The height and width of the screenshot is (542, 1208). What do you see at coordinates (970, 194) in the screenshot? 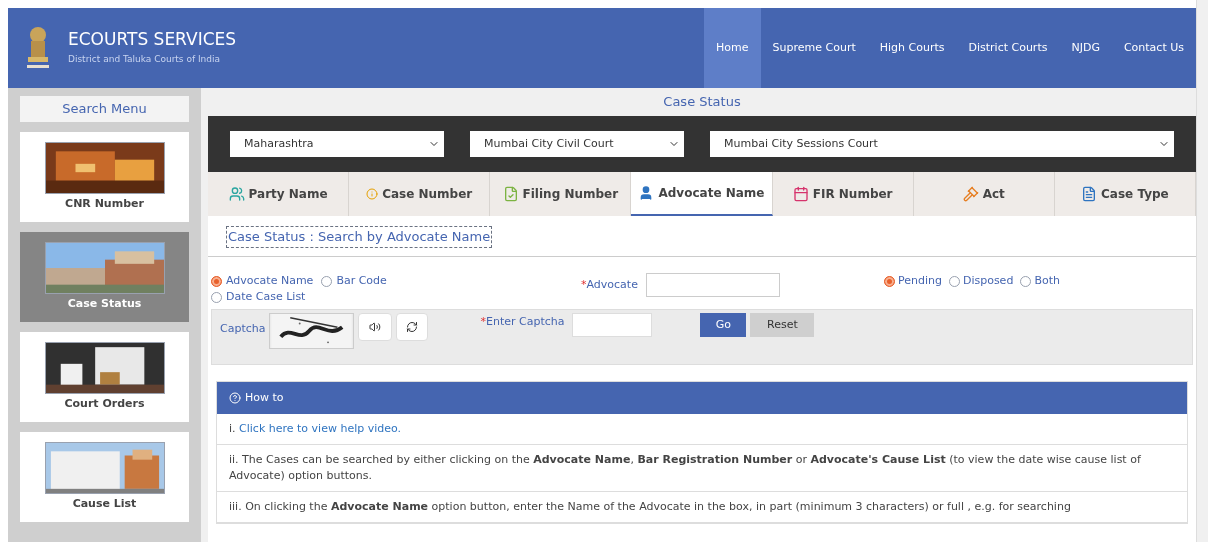
I see `gavel-icon` at bounding box center [970, 194].